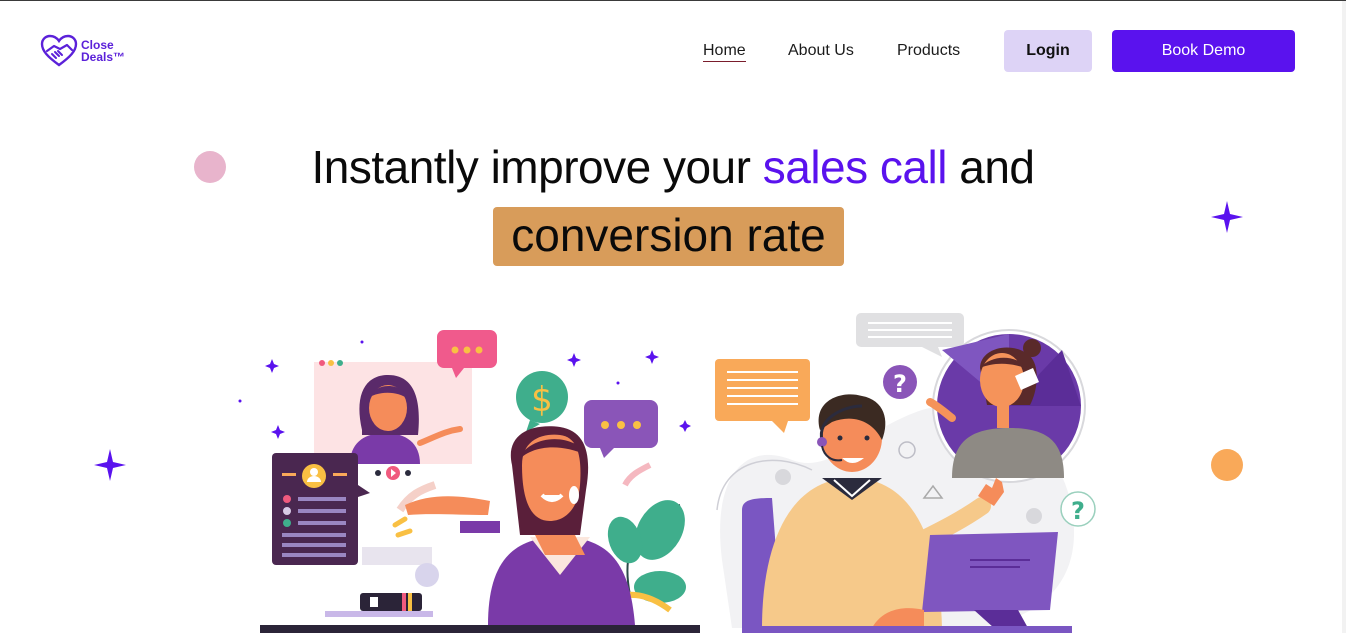 This screenshot has width=1346, height=633. What do you see at coordinates (103, 57) in the screenshot?
I see `logo-line2: Deals™` at bounding box center [103, 57].